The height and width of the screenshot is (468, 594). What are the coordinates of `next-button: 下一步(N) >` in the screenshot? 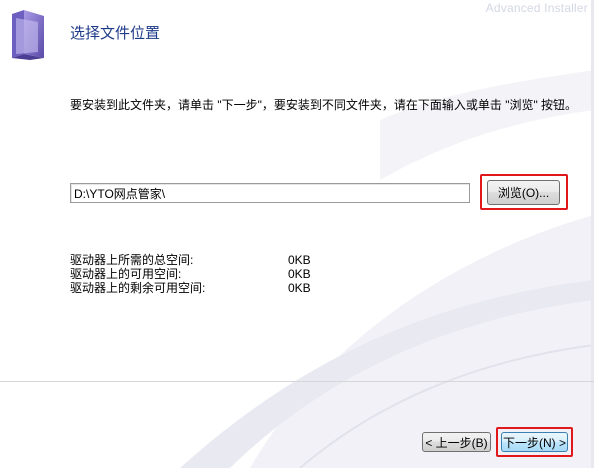 It's located at (534, 442).